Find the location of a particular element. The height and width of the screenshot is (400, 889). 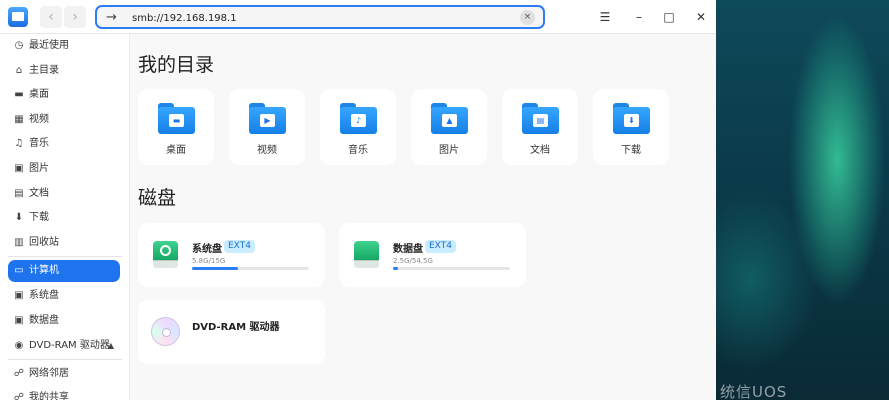

sidebar-item-data-disk: ▣ 数据盘 is located at coordinates (64, 321).